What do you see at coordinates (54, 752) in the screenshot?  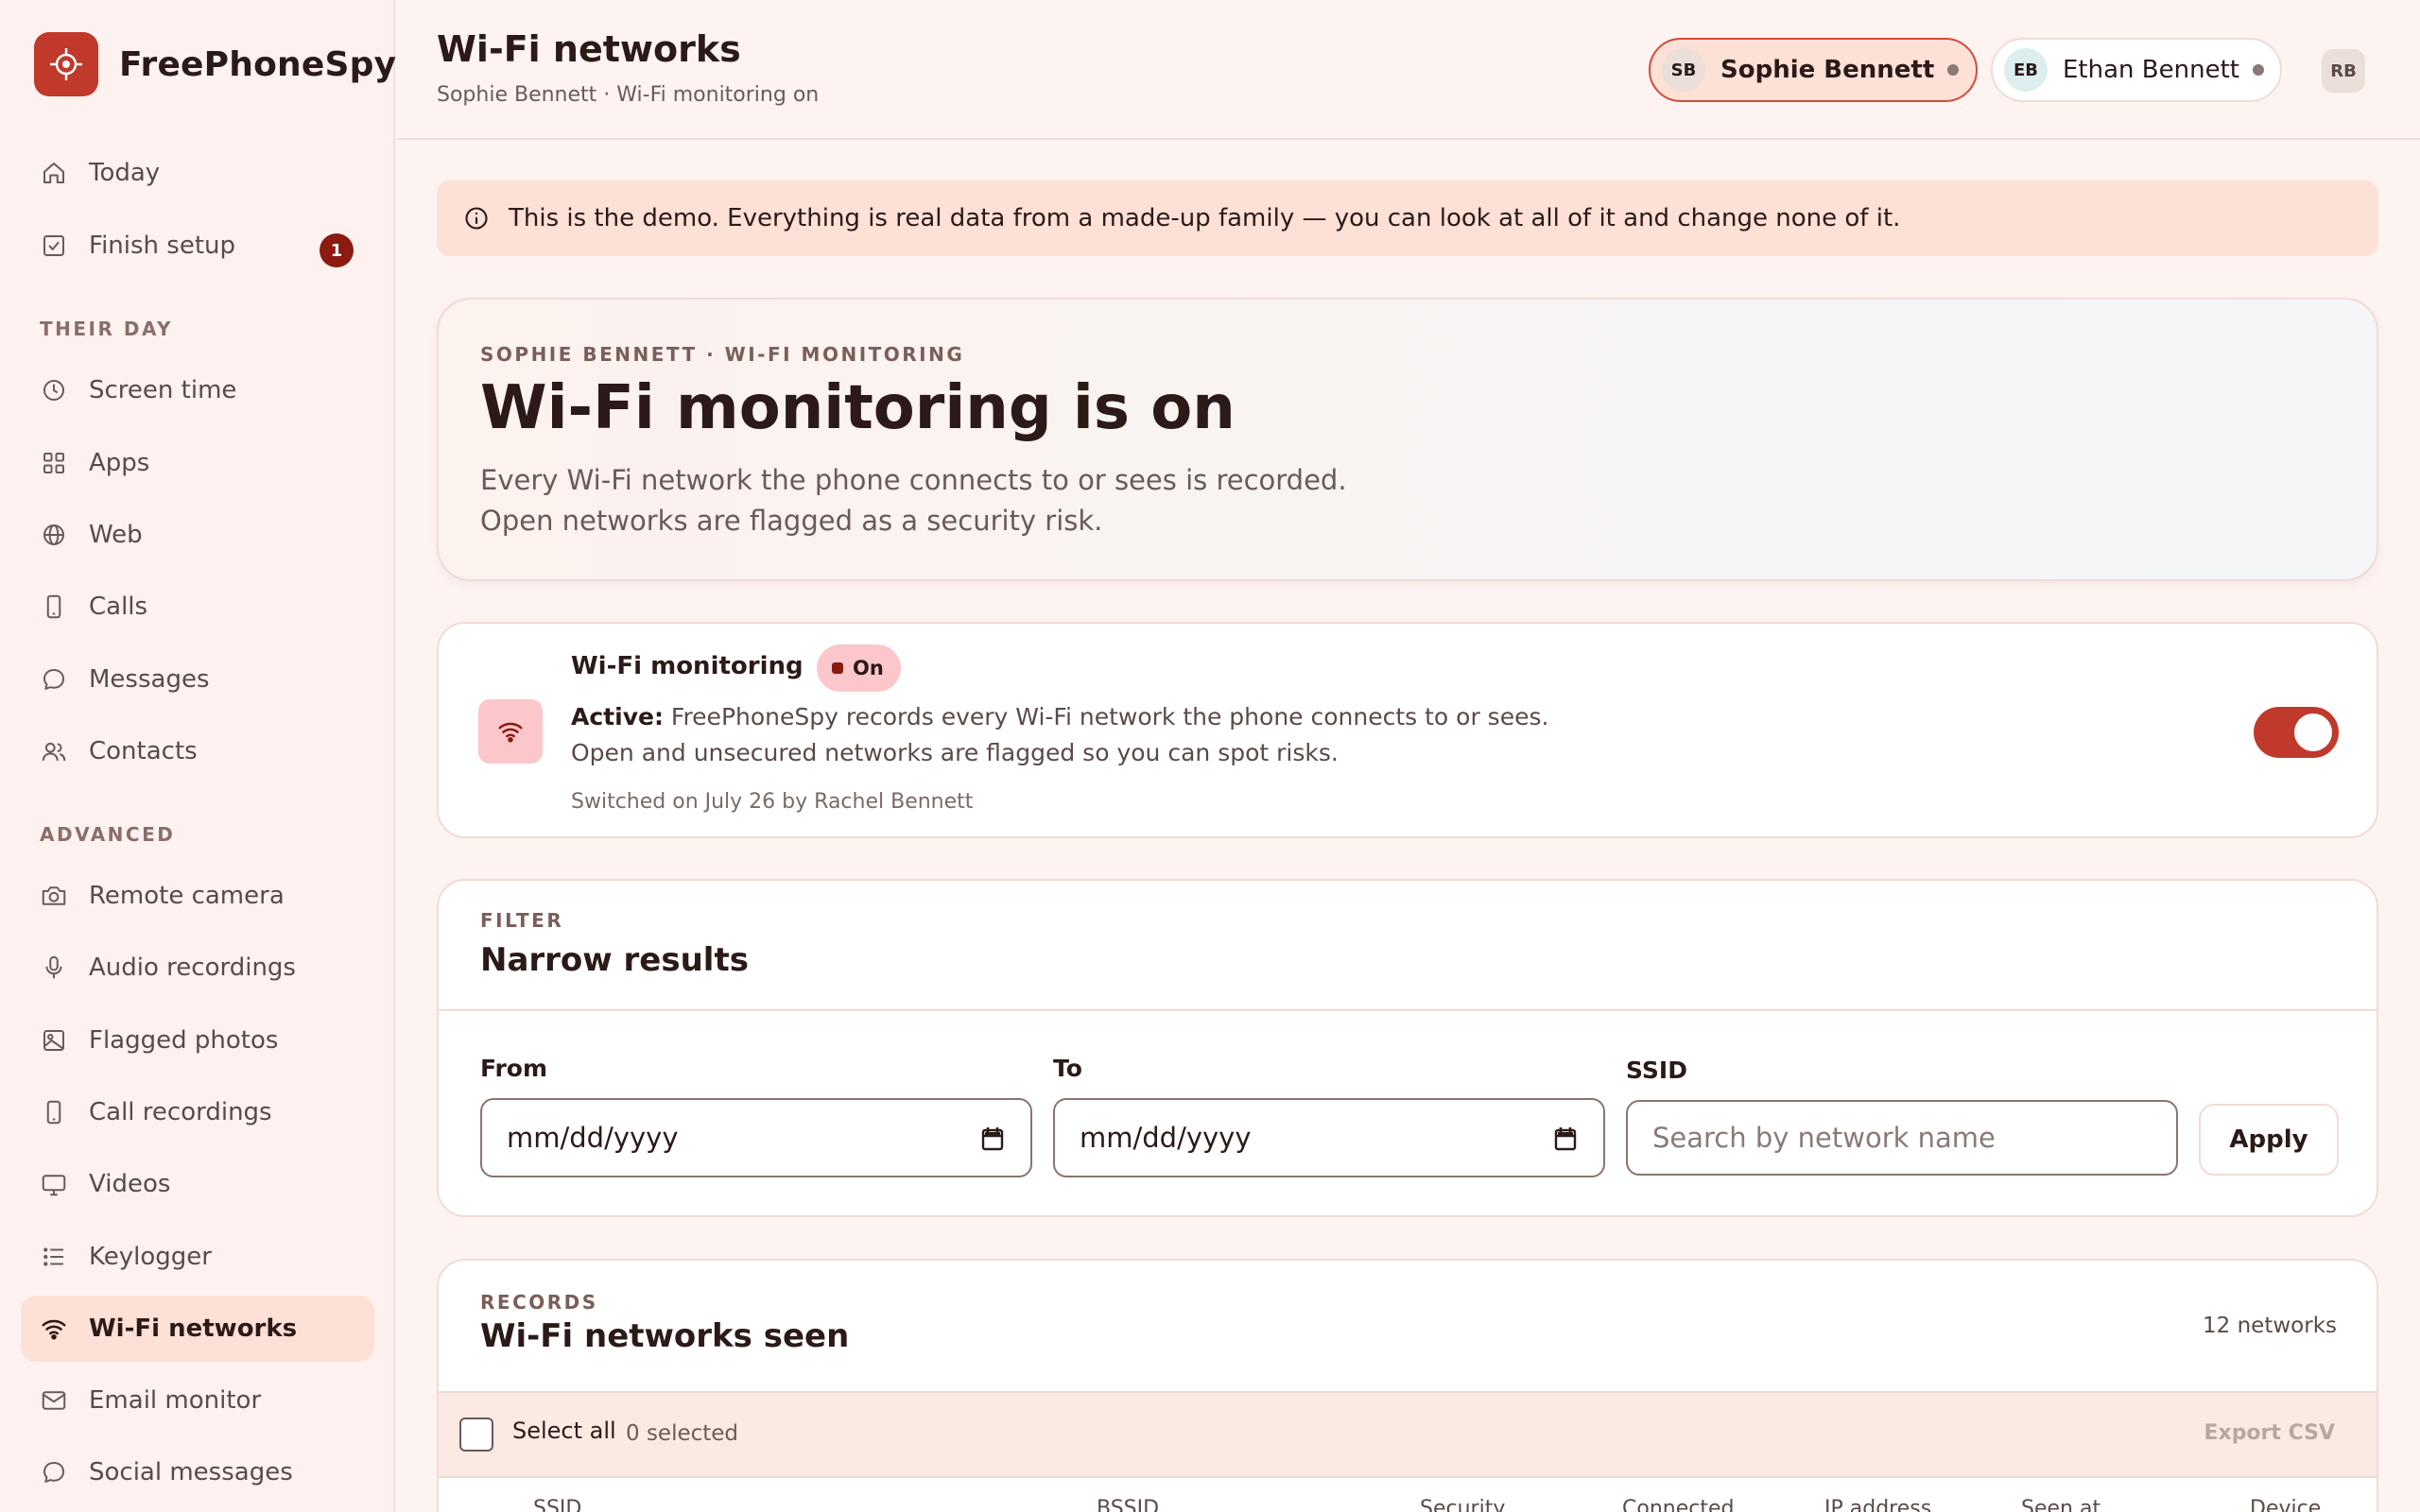 I see `users-icon` at bounding box center [54, 752].